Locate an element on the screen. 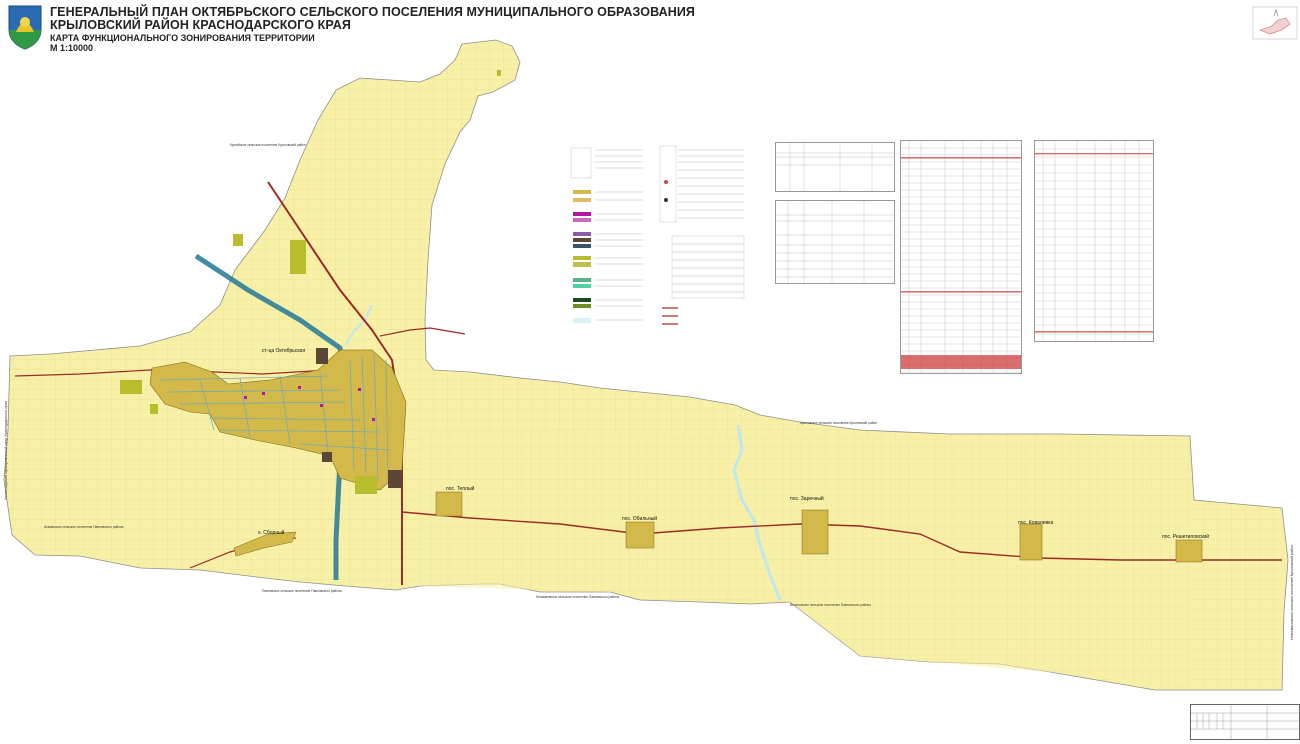 This screenshot has height=744, width=1300. village-teply is located at coordinates (449, 504).